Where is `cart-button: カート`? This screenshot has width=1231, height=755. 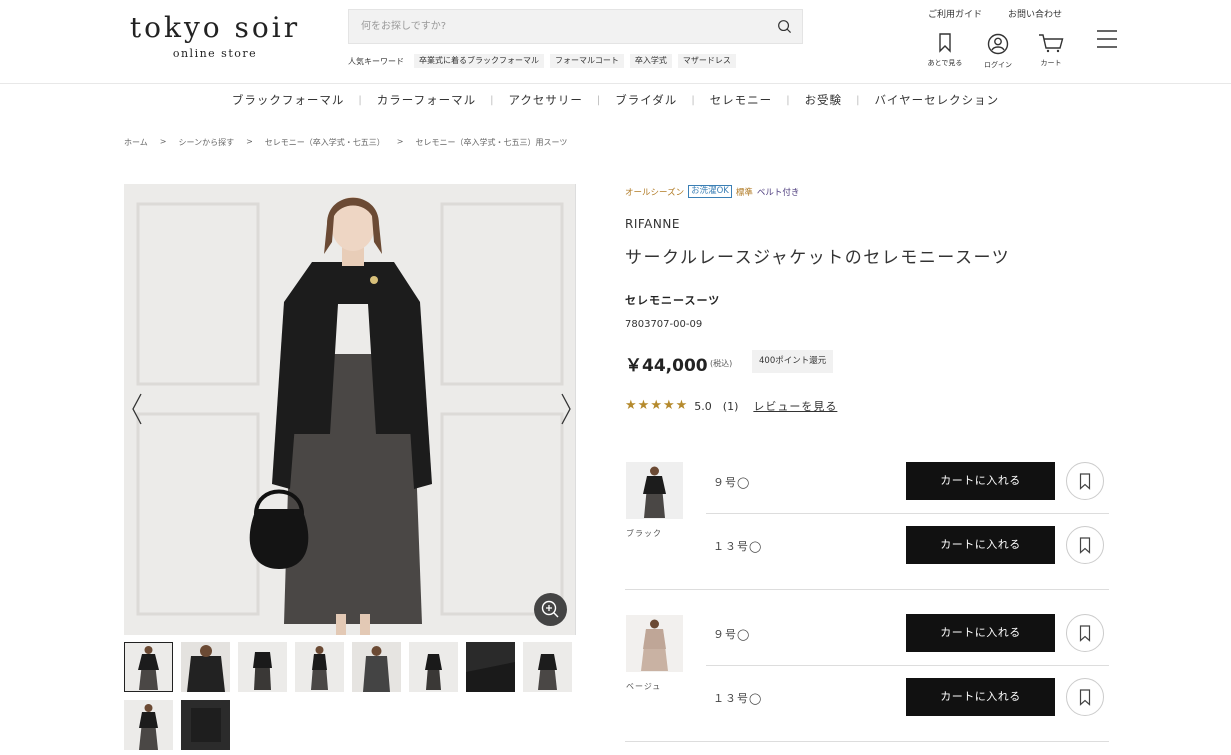 cart-button: カート is located at coordinates (1051, 50).